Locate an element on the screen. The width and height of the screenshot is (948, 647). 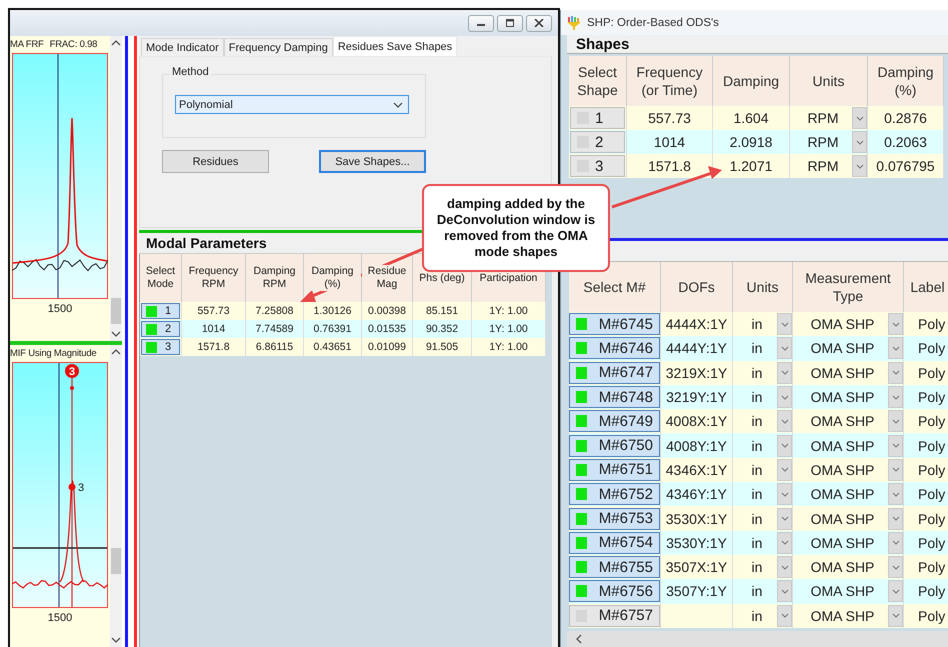
select-measurement-button: M#6752 is located at coordinates (614, 494).